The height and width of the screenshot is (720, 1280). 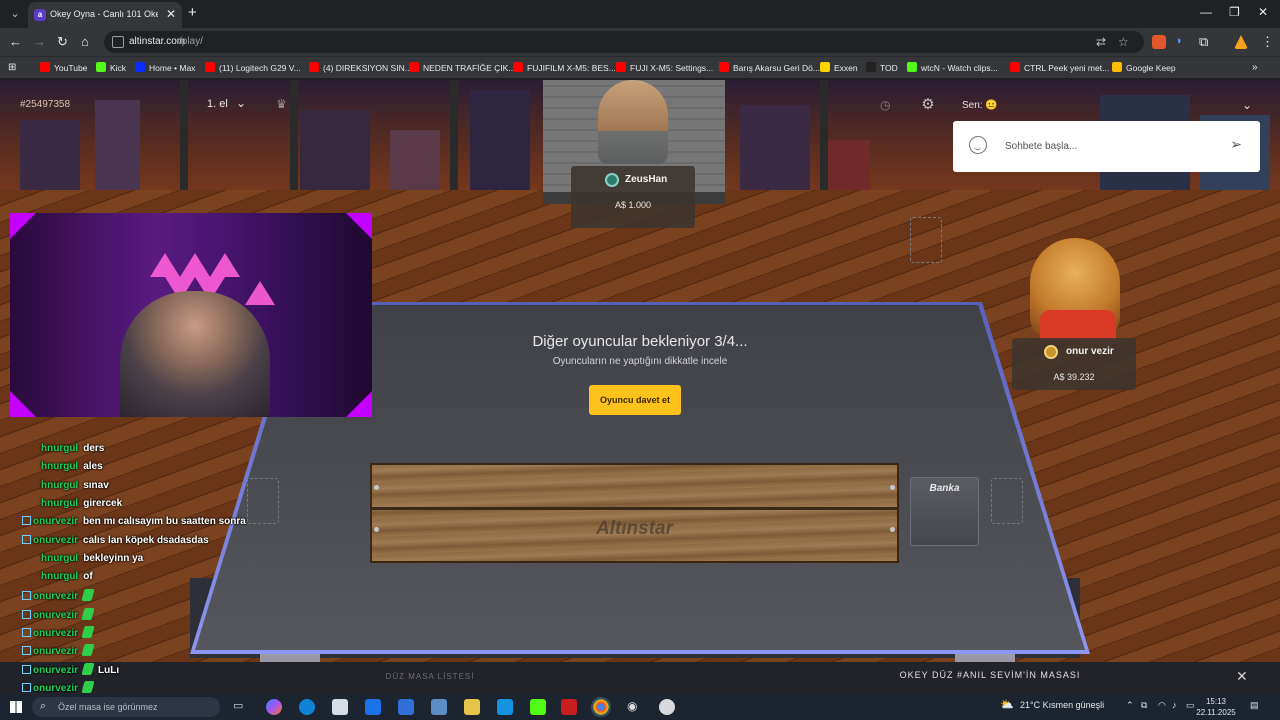 I want to click on room-id: #25497358, so click(x=45, y=104).